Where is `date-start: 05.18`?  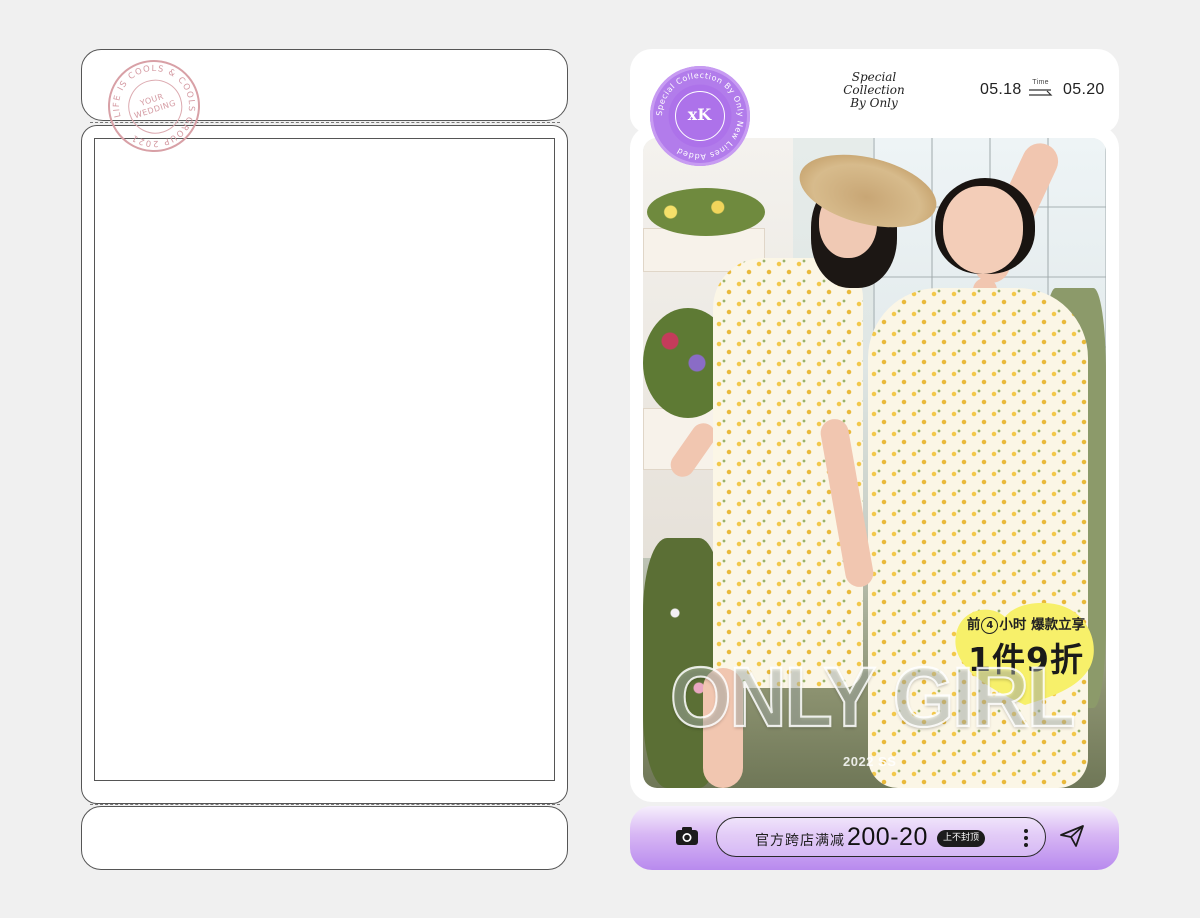 date-start: 05.18 is located at coordinates (1001, 89).